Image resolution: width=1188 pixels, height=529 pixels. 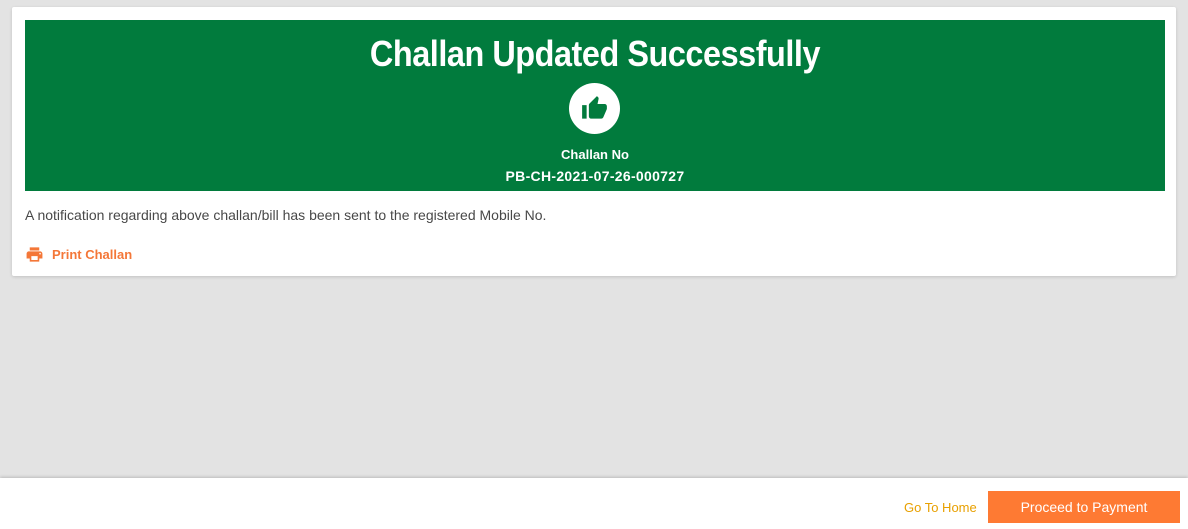 What do you see at coordinates (940, 507) in the screenshot?
I see `go-to-home-link: Go To Home` at bounding box center [940, 507].